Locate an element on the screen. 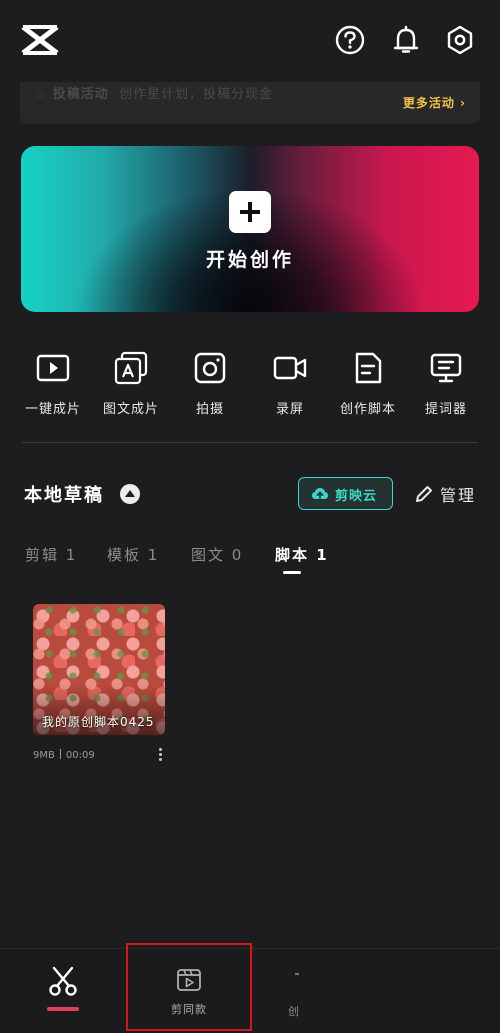 The height and width of the screenshot is (1033, 500). active-tab-indicator is located at coordinates (292, 572).